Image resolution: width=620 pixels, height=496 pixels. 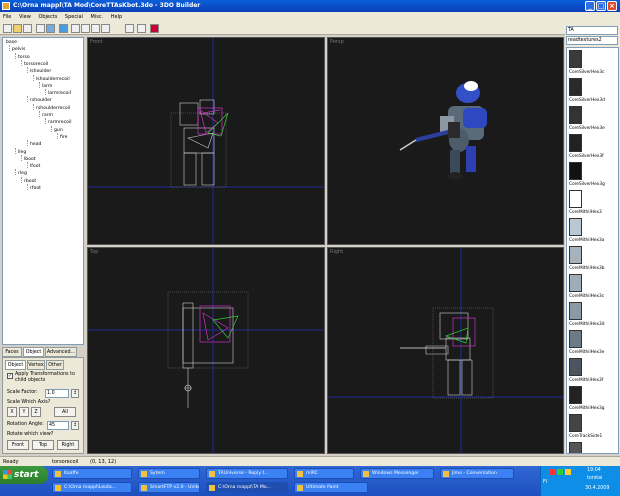 What do you see at coordinates (141, 28) in the screenshot?
I see `move-icon` at bounding box center [141, 28].